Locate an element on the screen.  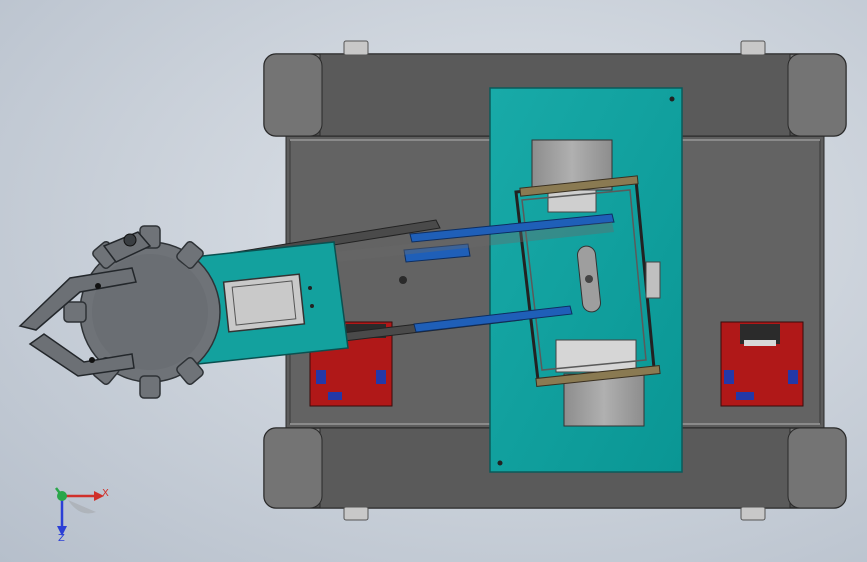
axis-triad: X Z is located at coordinates (83, 517).